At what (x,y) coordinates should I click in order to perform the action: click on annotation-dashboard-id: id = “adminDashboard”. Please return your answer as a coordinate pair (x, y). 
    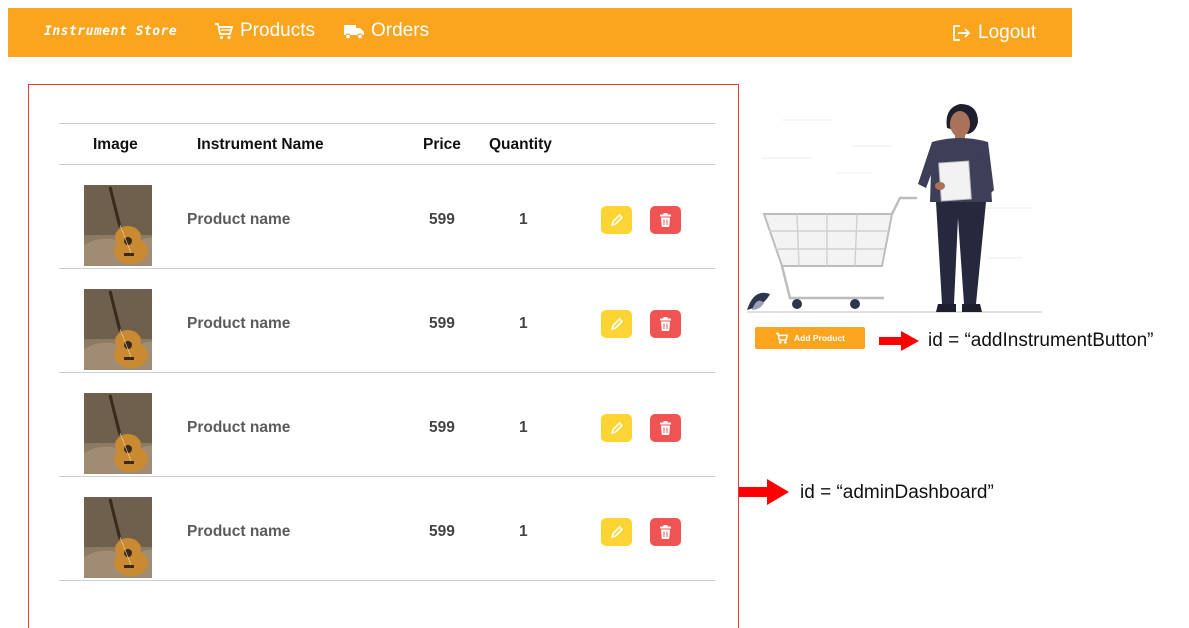
    Looking at the image, I should click on (897, 492).